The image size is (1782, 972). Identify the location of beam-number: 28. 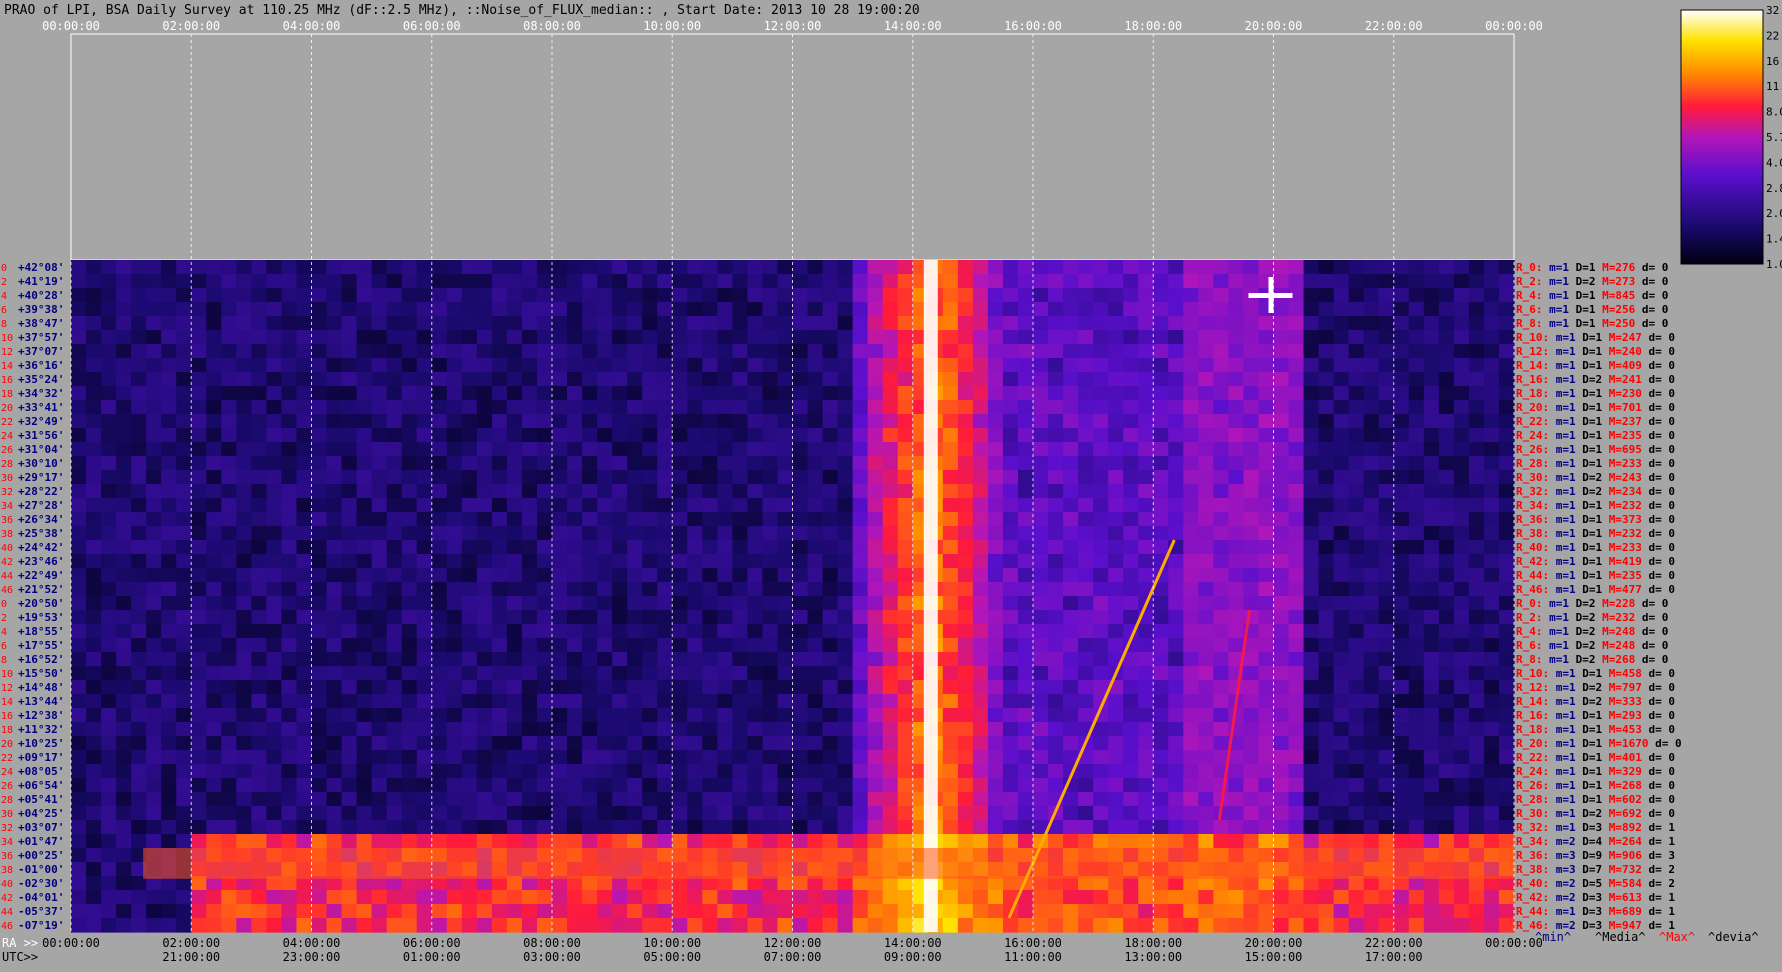
(7, 800).